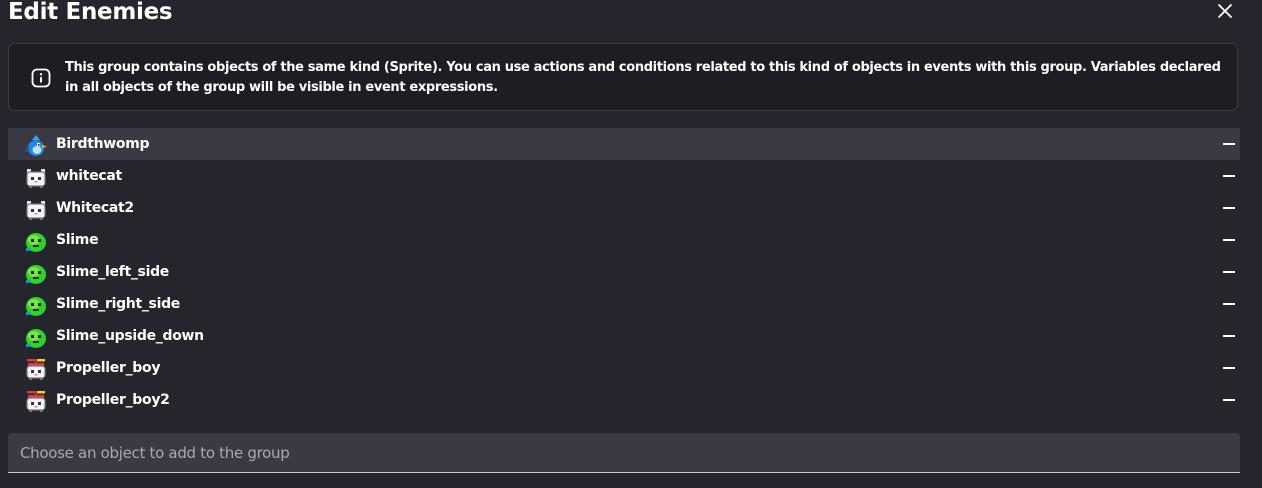  I want to click on object-name: Whitecat2, so click(95, 208).